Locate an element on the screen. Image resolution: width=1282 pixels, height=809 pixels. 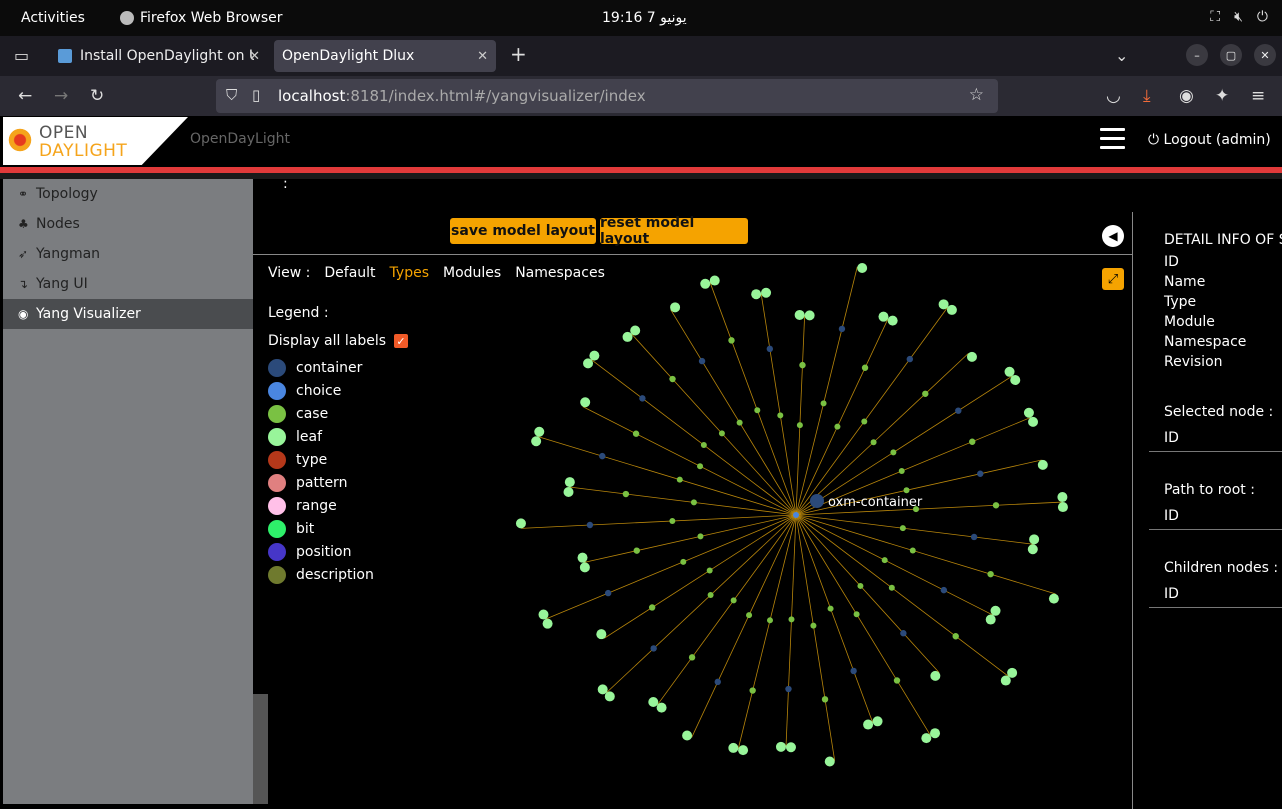
sidebar-item-topology: ⚭ Topology is located at coordinates (128, 194).